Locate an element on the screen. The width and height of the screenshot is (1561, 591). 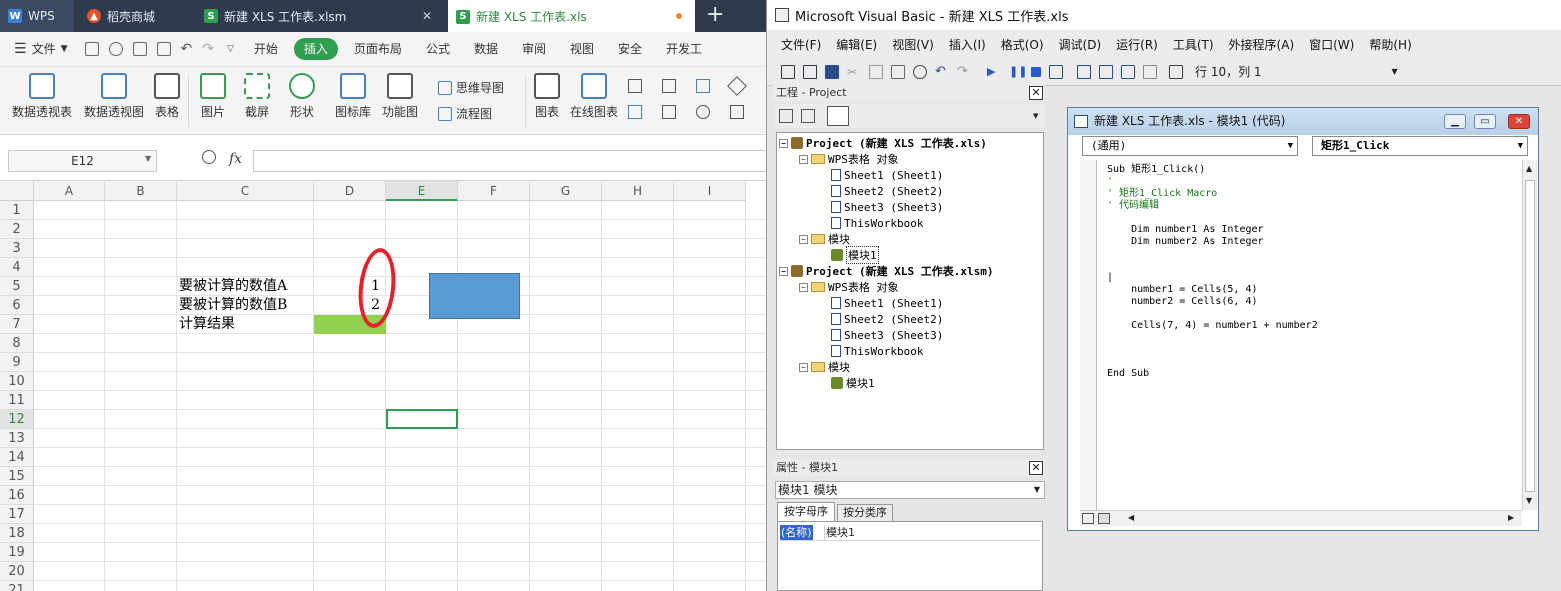
maximize-button: ▭ is located at coordinates (1485, 121).